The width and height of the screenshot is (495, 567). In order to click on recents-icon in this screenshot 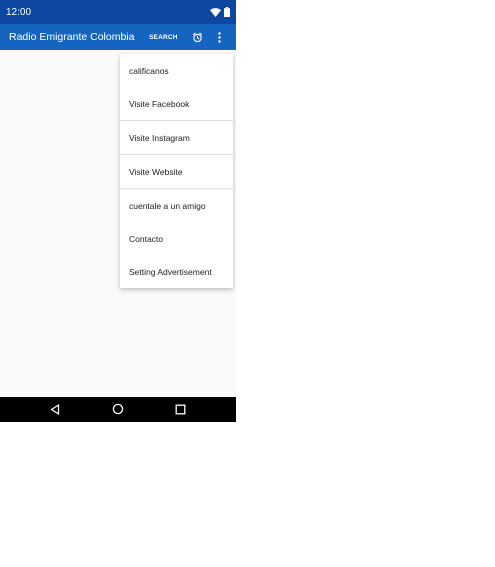, I will do `click(180, 409)`.